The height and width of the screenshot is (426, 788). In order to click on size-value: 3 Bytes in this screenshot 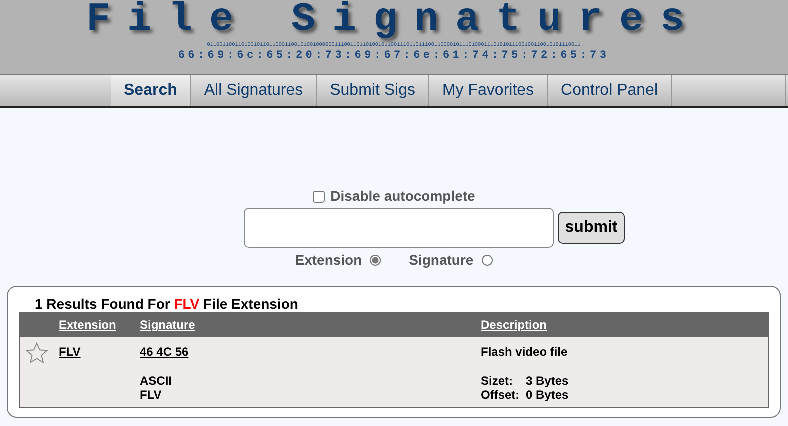, I will do `click(547, 381)`.